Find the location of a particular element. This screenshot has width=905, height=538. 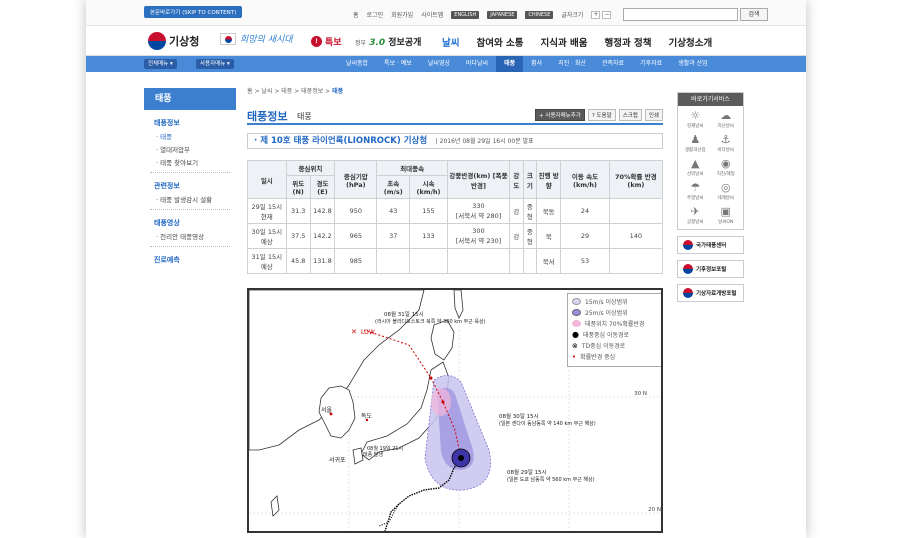

sitemap-link: 사이트맵 is located at coordinates (432, 14).